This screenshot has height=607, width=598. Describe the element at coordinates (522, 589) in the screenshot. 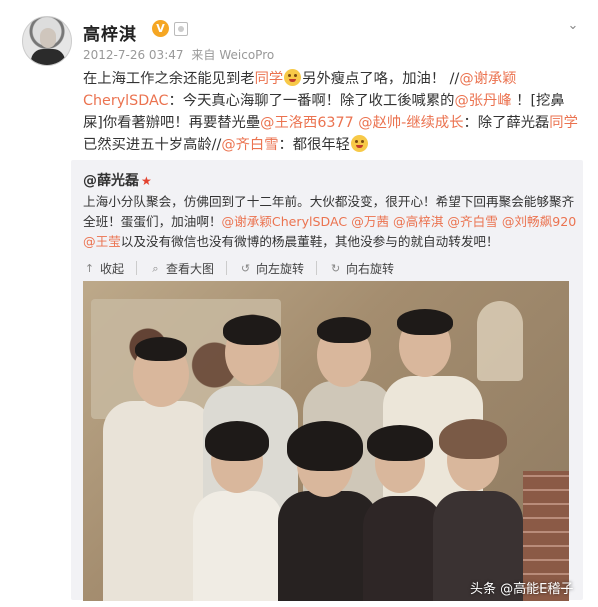

I see `watermark: 头条 @高能E稽子` at that location.